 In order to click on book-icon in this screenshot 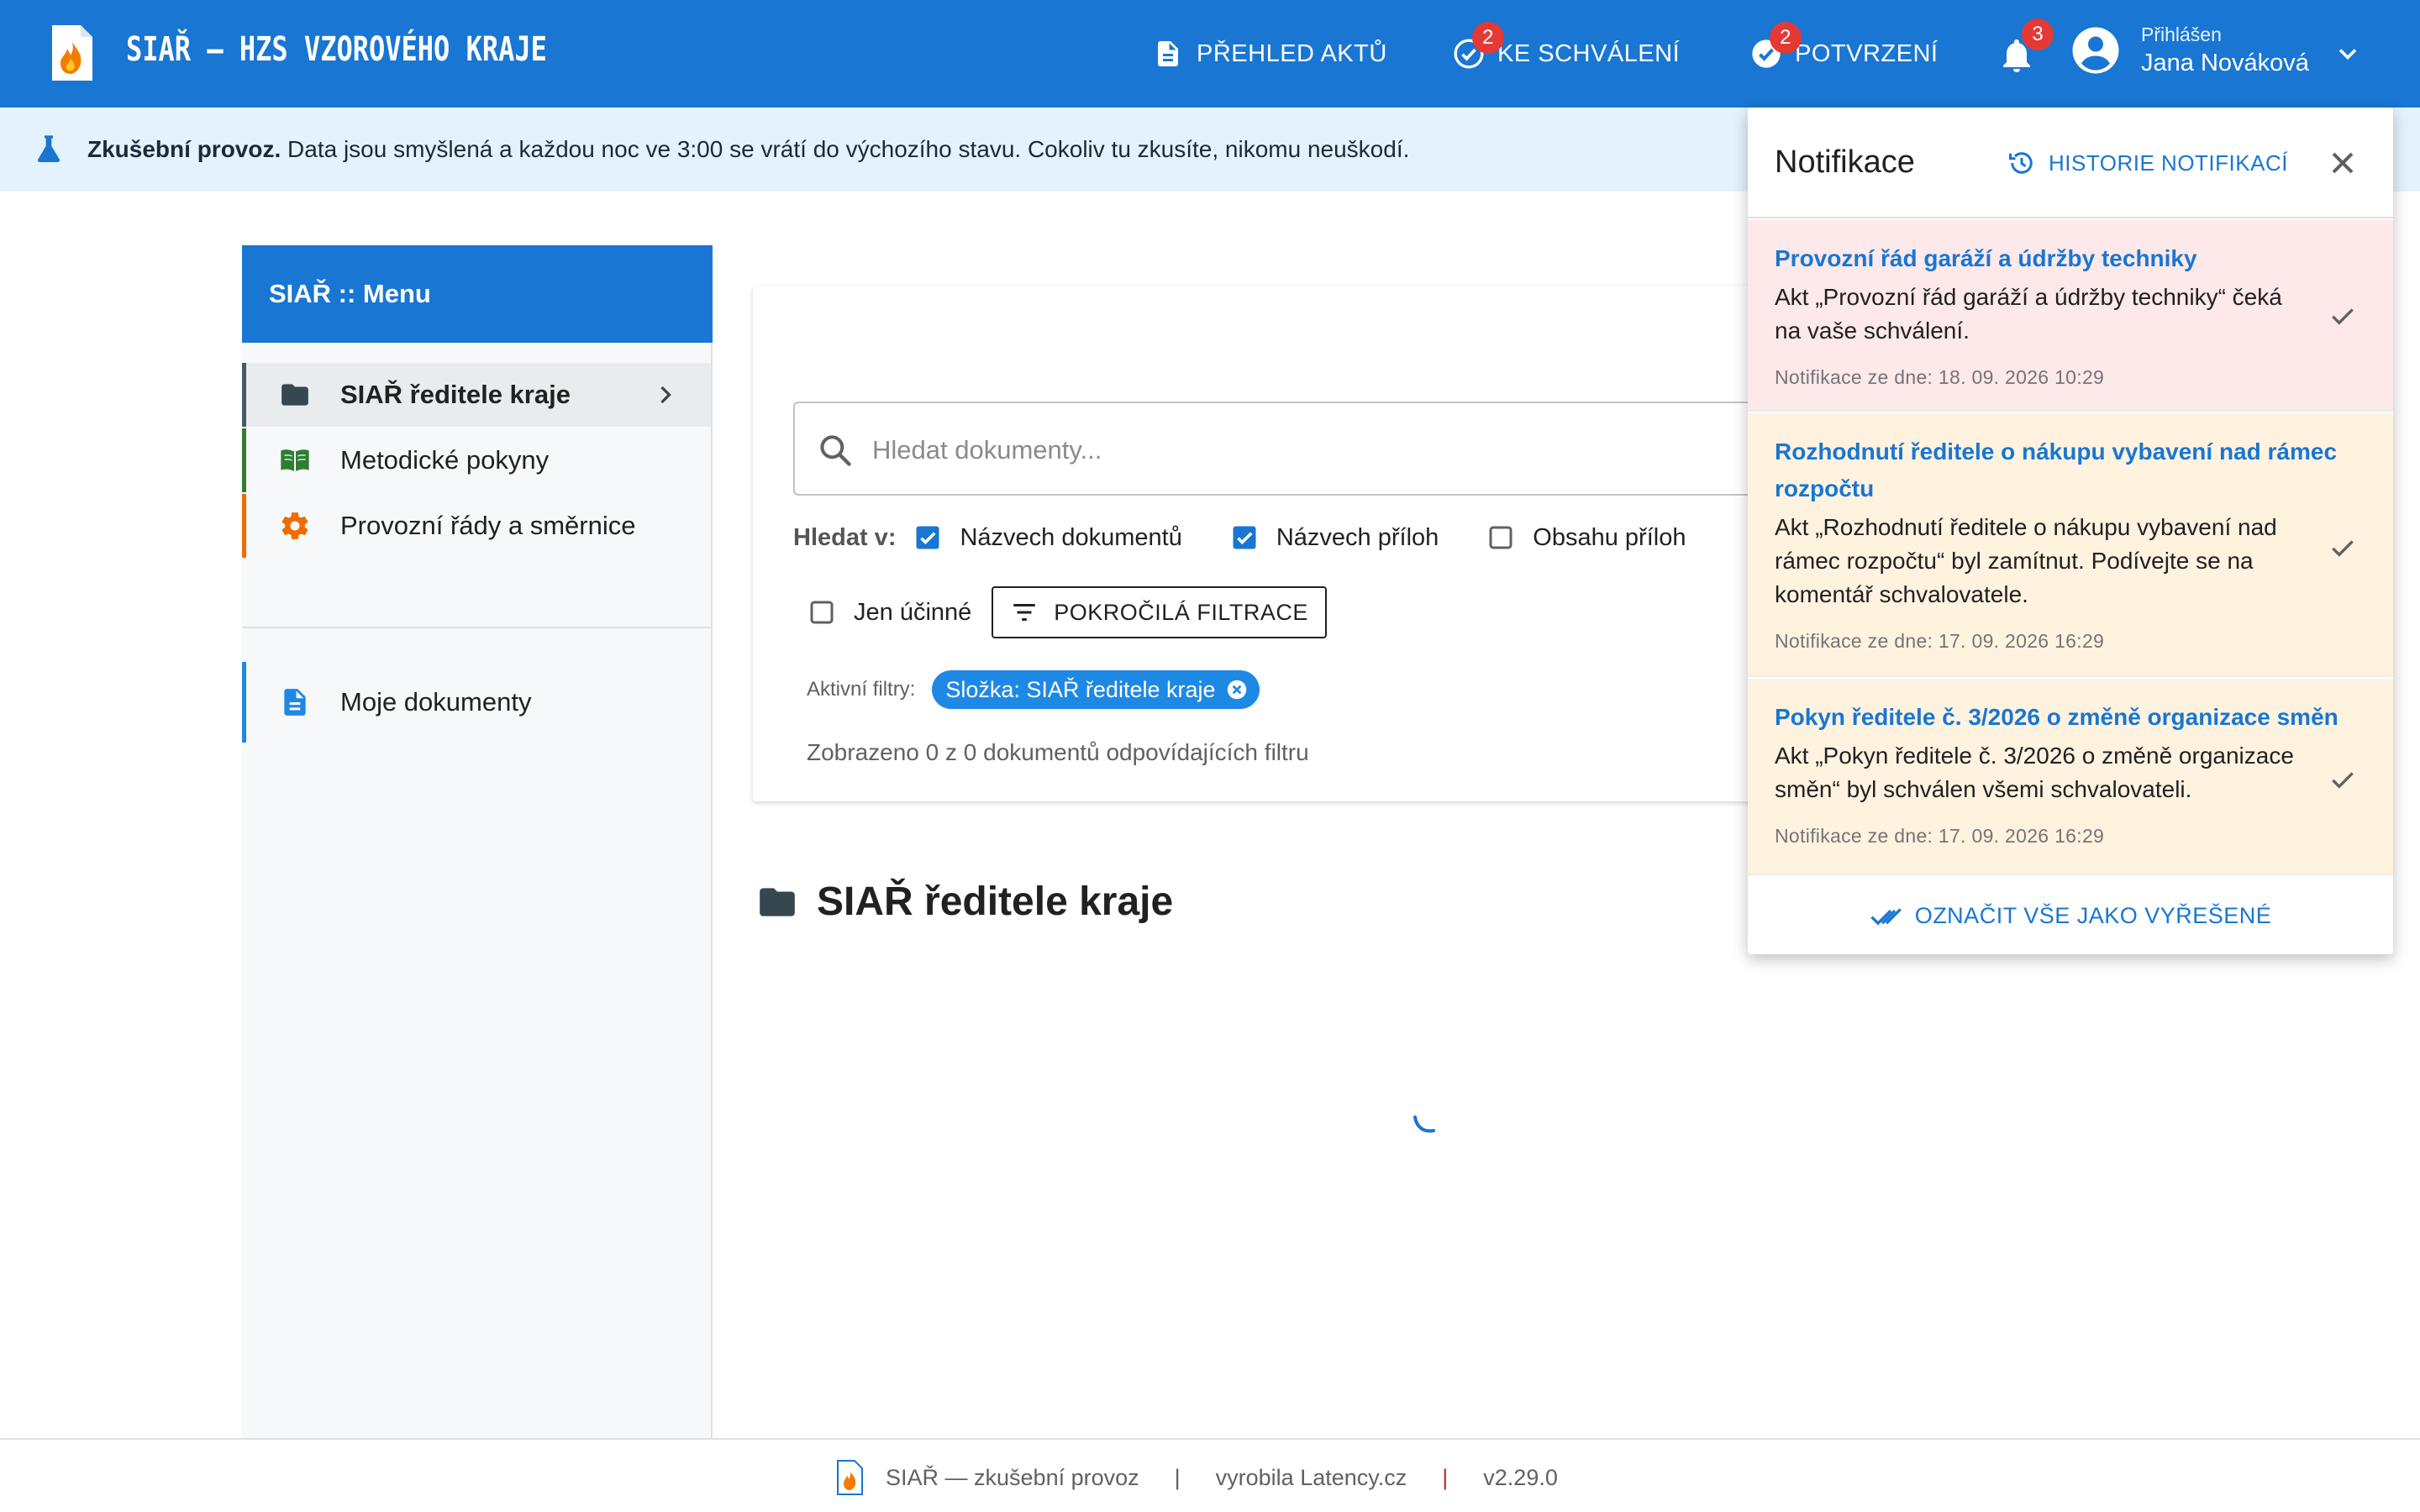, I will do `click(295, 460)`.